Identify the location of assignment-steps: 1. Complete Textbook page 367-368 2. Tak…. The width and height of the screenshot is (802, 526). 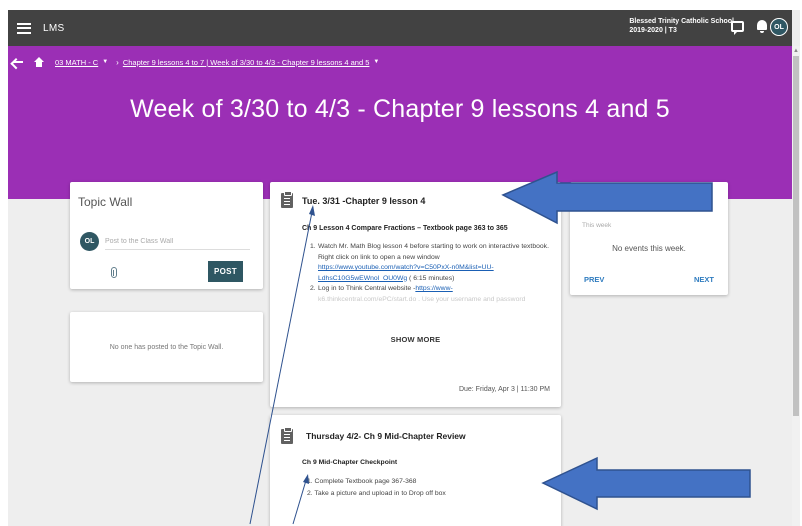
(427, 488).